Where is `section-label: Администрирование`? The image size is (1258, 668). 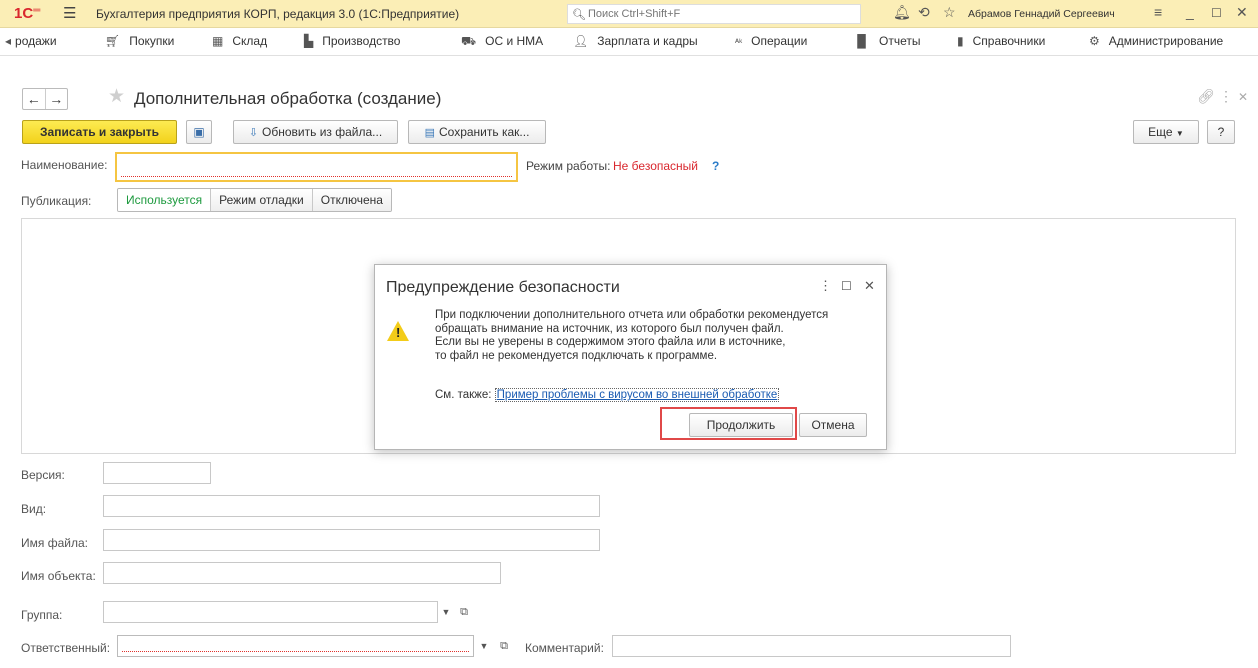 section-label: Администрирование is located at coordinates (1166, 41).